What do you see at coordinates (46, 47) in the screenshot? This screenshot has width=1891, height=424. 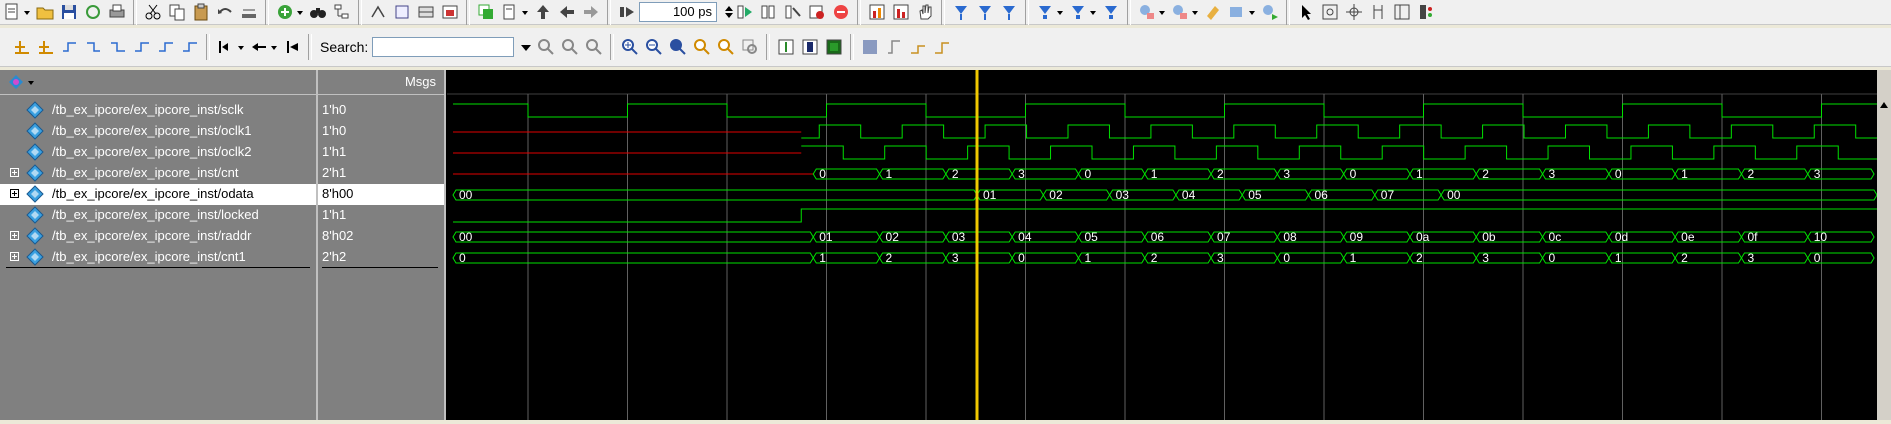 I see `delete-cursor-icon` at bounding box center [46, 47].